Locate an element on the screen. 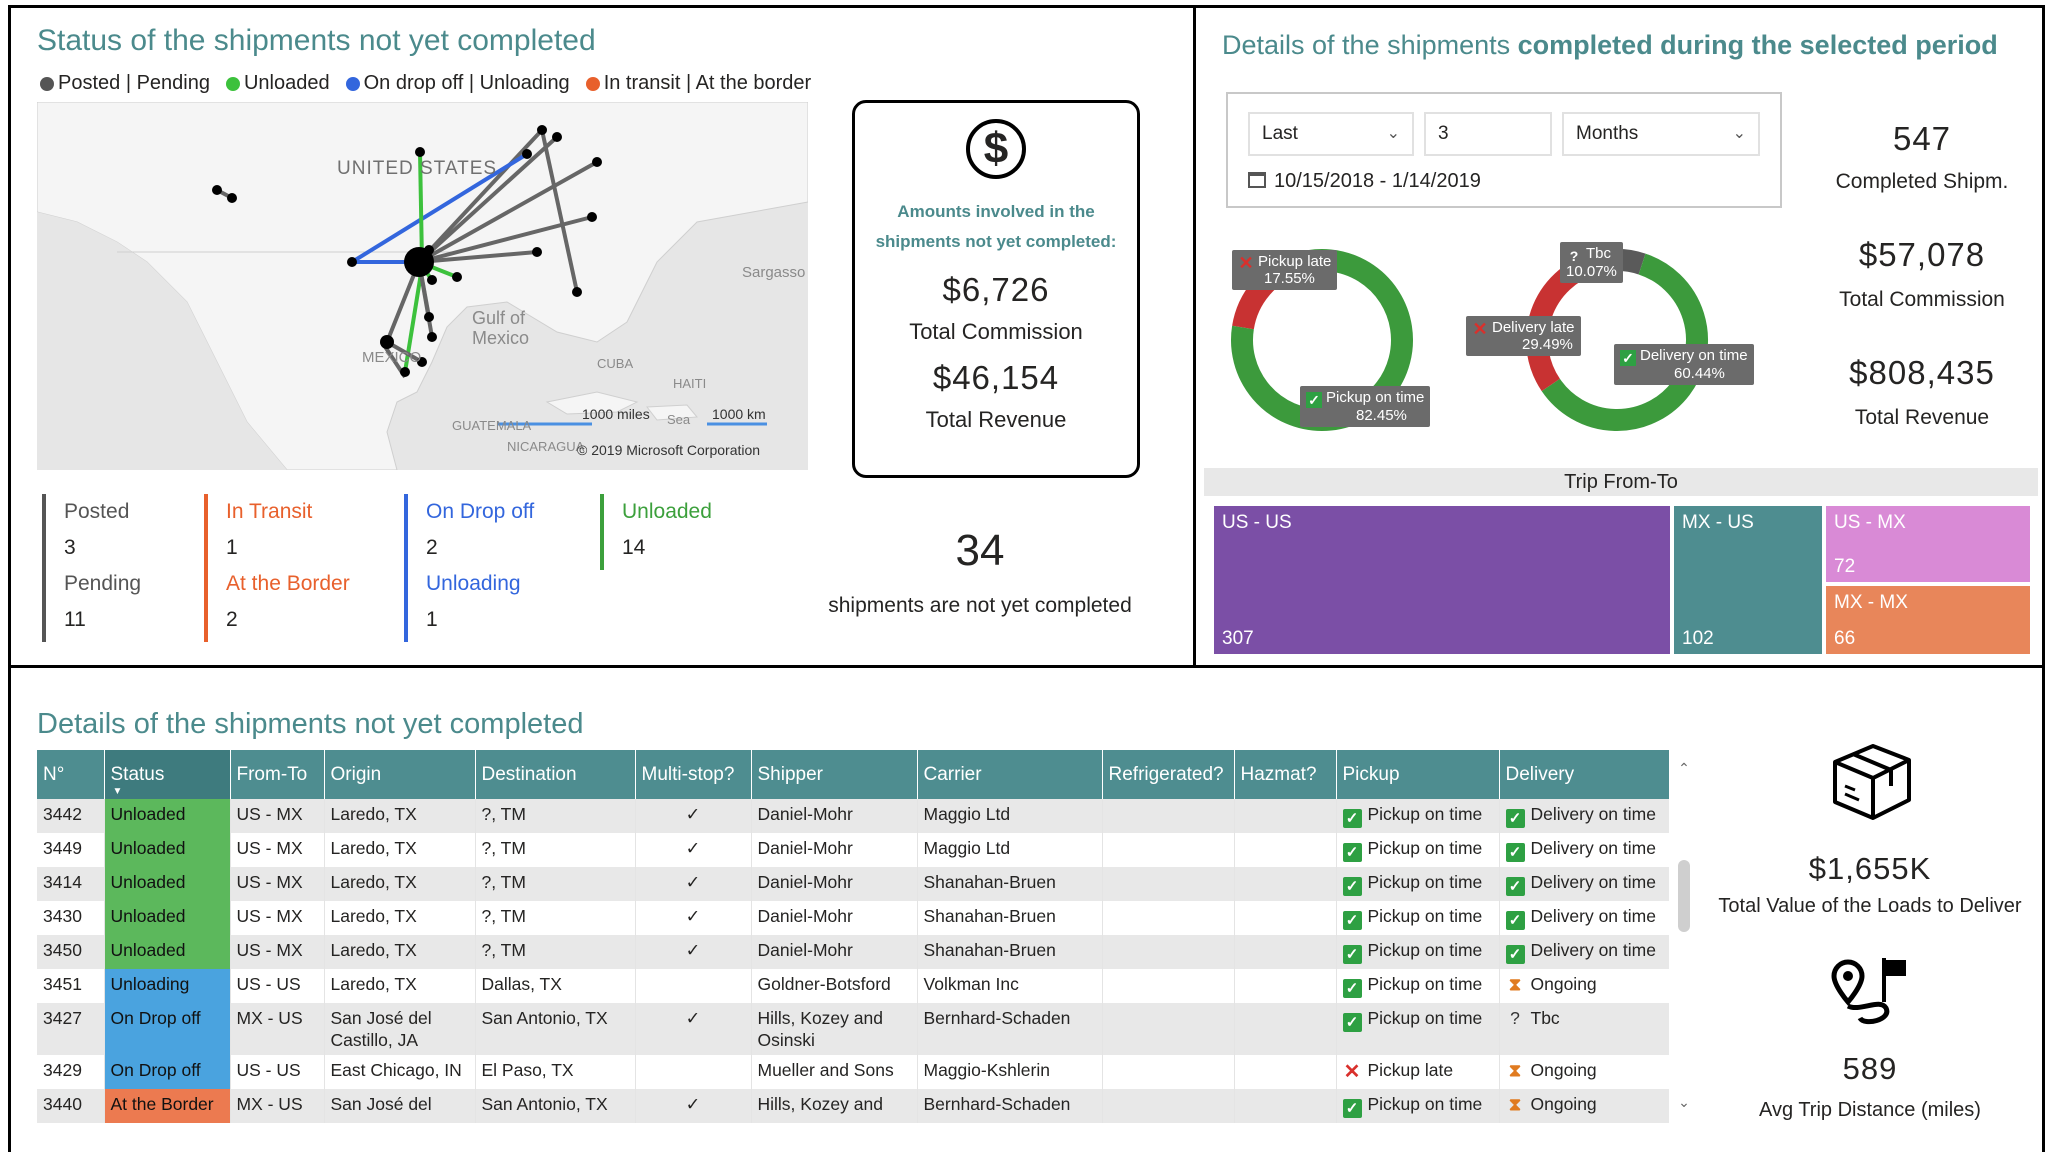 This screenshot has height=1152, width=2052. legend-item: Unloaded is located at coordinates (277, 83).